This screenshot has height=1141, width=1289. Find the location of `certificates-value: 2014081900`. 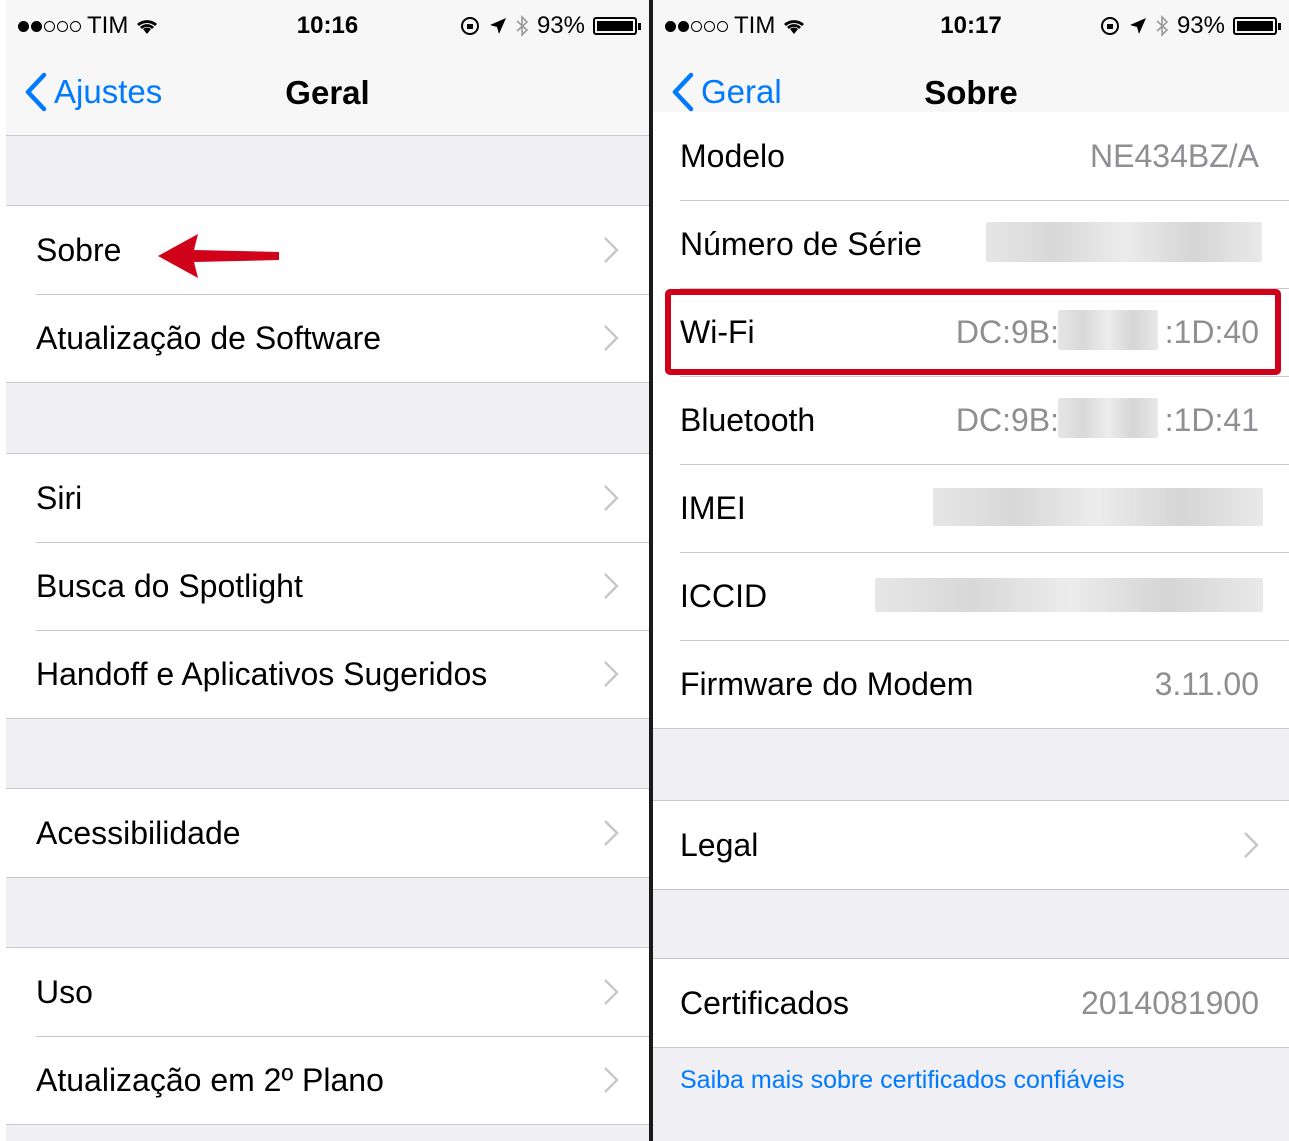

certificates-value: 2014081900 is located at coordinates (1170, 1002).